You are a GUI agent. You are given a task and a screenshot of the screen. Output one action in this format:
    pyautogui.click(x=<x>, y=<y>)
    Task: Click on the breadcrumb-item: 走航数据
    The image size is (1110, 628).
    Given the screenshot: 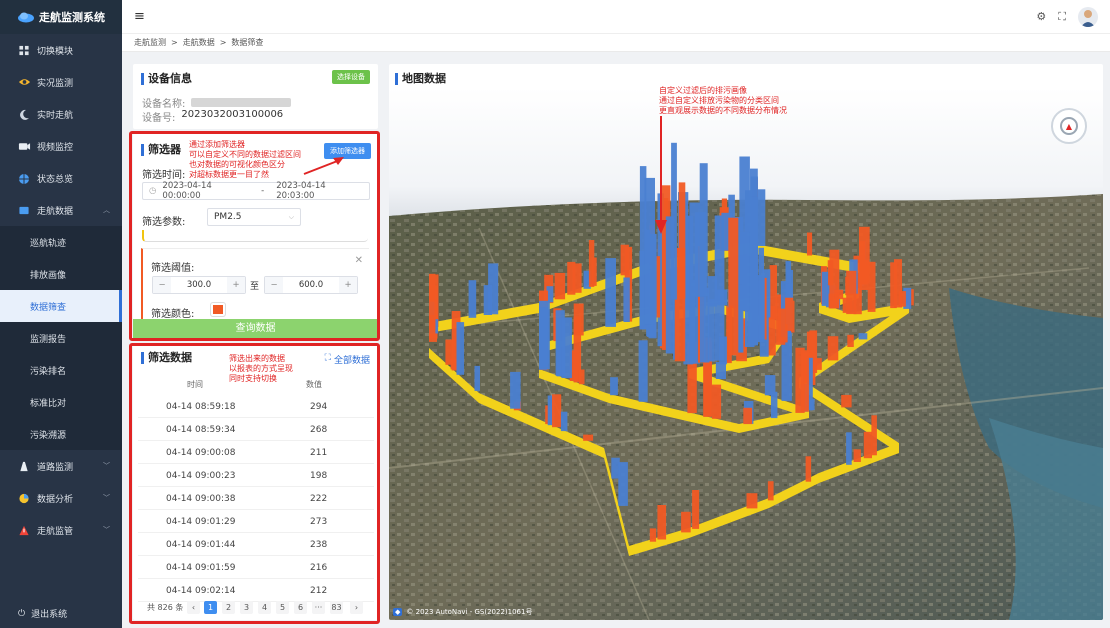 What is the action you would take?
    pyautogui.click(x=199, y=42)
    